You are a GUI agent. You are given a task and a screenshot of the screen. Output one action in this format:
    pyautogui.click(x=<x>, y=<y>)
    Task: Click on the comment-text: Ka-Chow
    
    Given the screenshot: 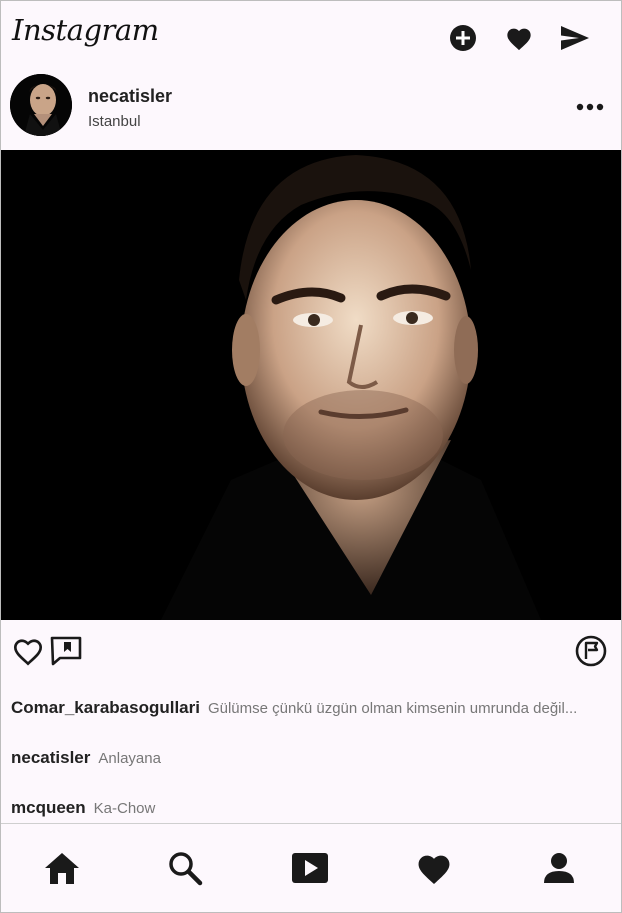 What is the action you would take?
    pyautogui.click(x=124, y=808)
    